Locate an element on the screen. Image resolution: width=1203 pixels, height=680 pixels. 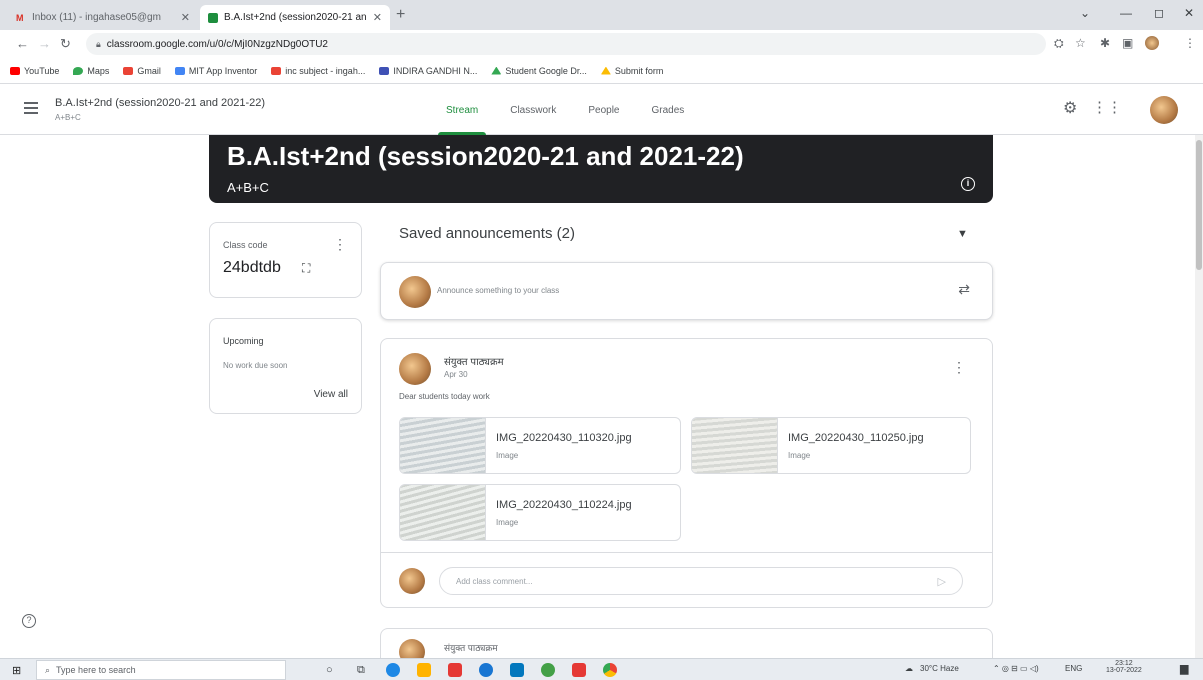
class-code-card: Class code ⋮ 24bdtdb ⛶ is located at coordinates (285, 260).